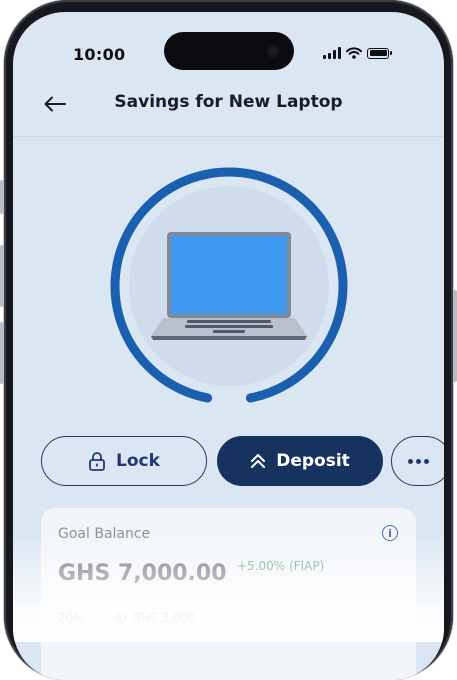 The image size is (457, 680). I want to click on deposit-label: Deposit, so click(313, 461).